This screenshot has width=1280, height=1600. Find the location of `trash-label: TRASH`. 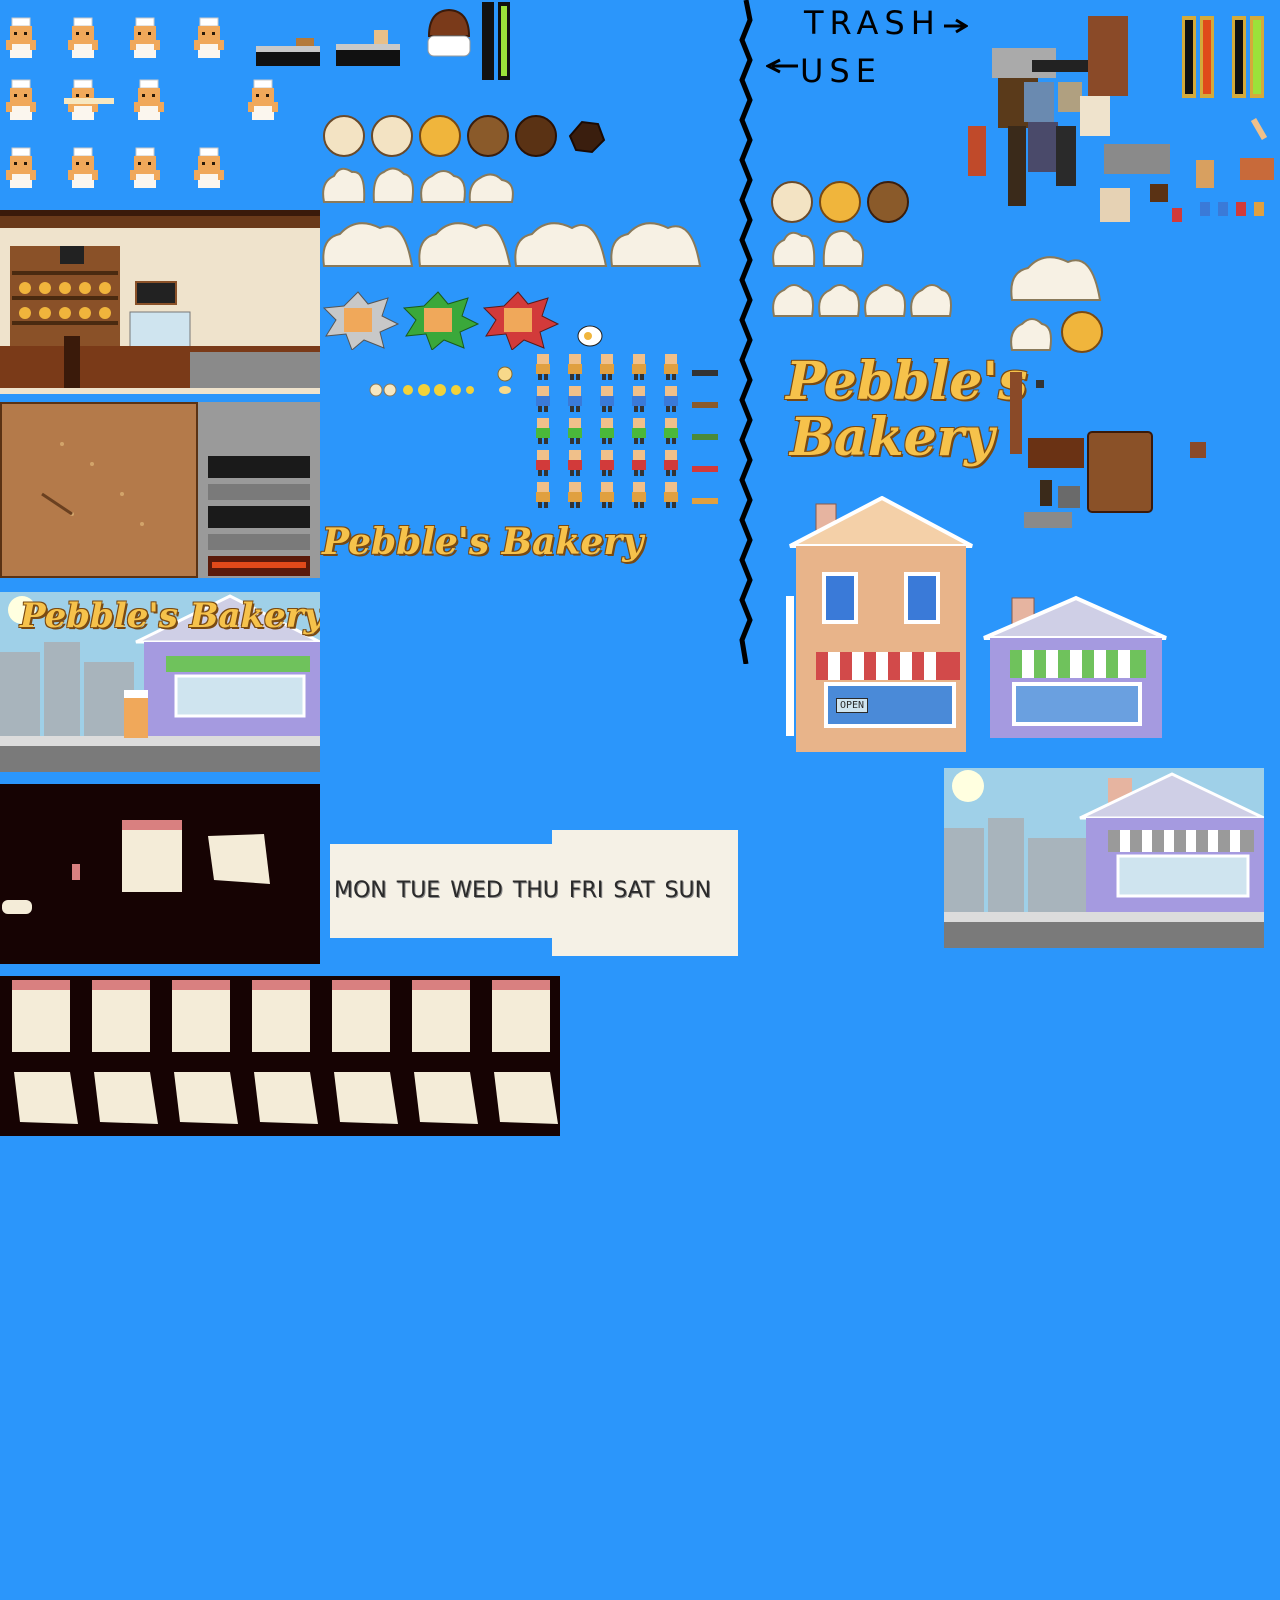

trash-label: TRASH is located at coordinates (872, 23).